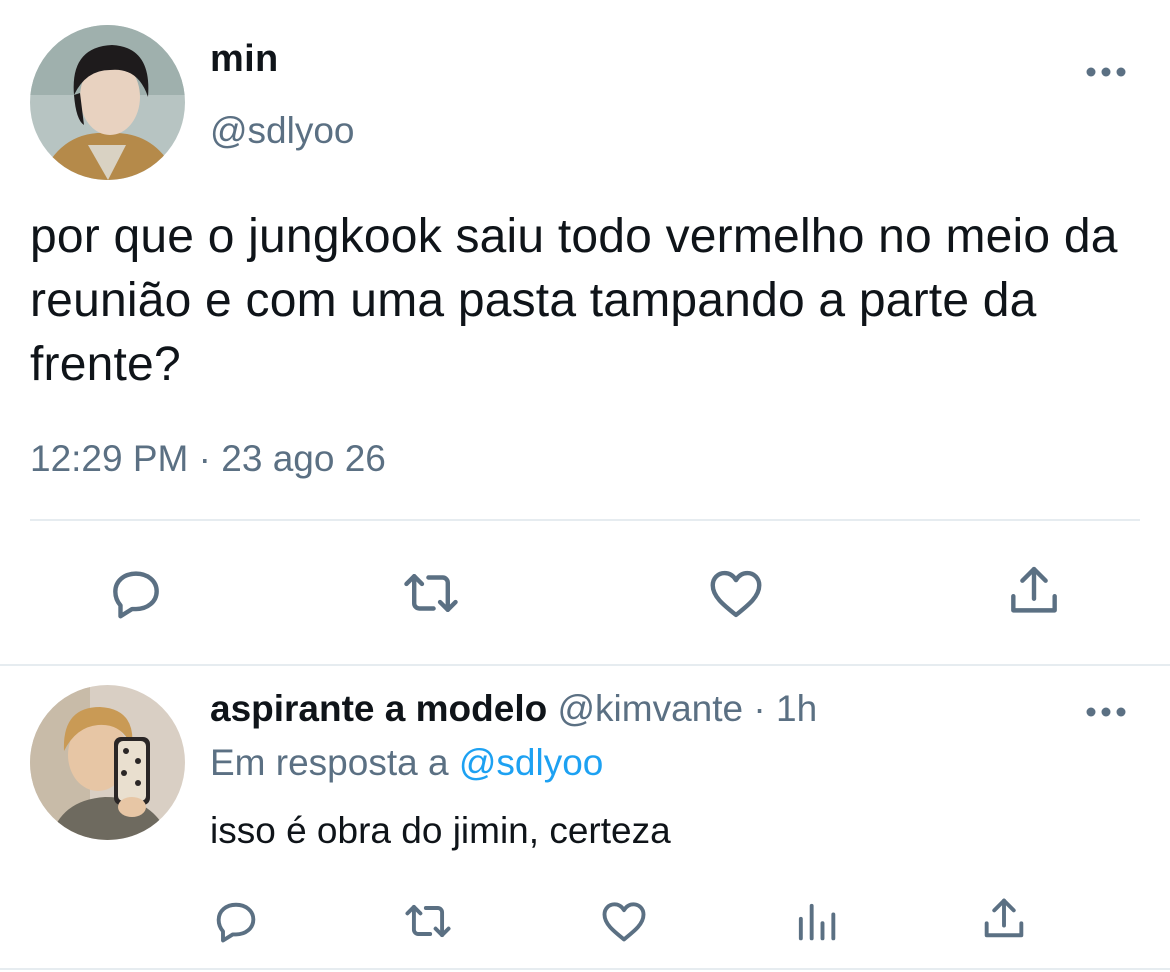 The width and height of the screenshot is (1170, 972). Describe the element at coordinates (109, 458) in the screenshot. I see `tweet-time: 12:29 PM` at that location.